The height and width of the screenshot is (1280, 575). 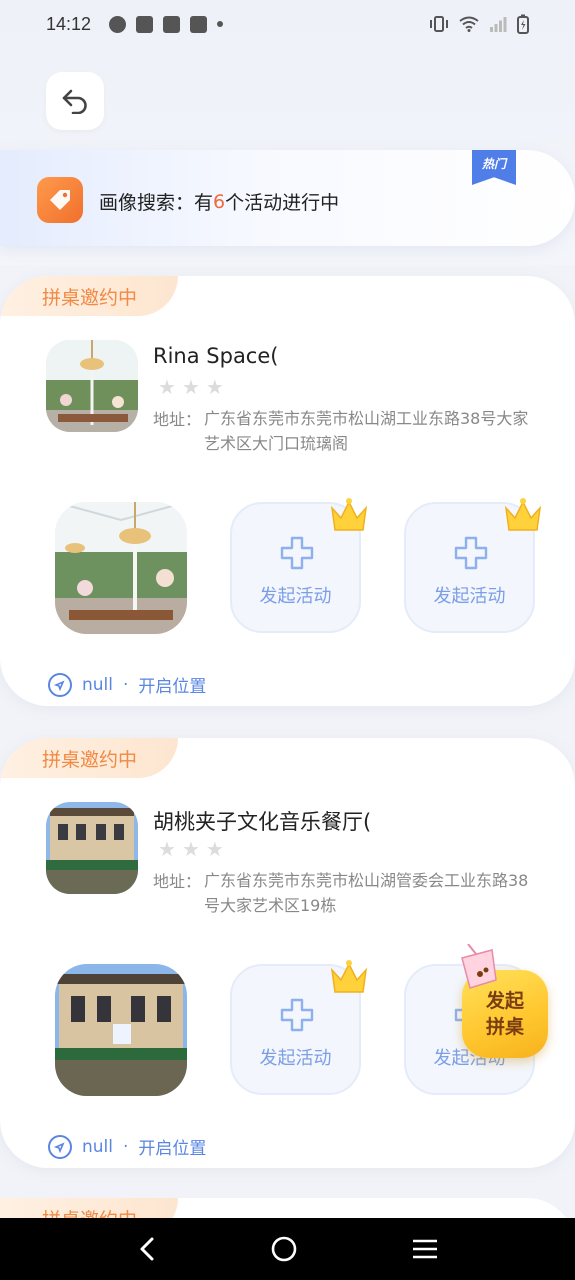 I want to click on banner-count: 6, so click(x=219, y=201).